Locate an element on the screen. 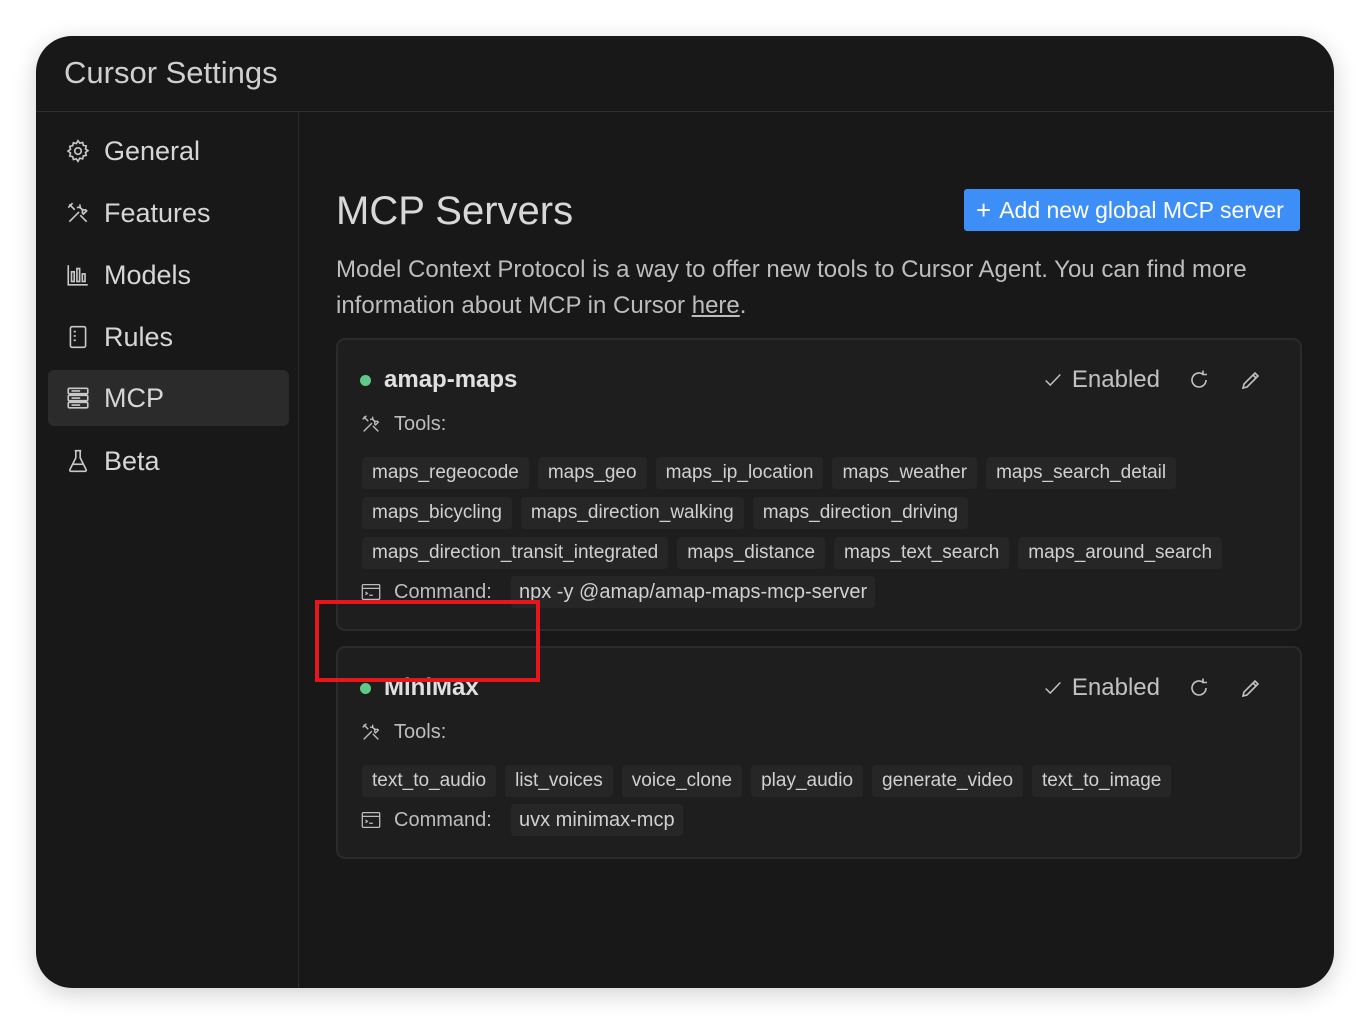  sidebar-item-beta: Beta is located at coordinates (168, 461).